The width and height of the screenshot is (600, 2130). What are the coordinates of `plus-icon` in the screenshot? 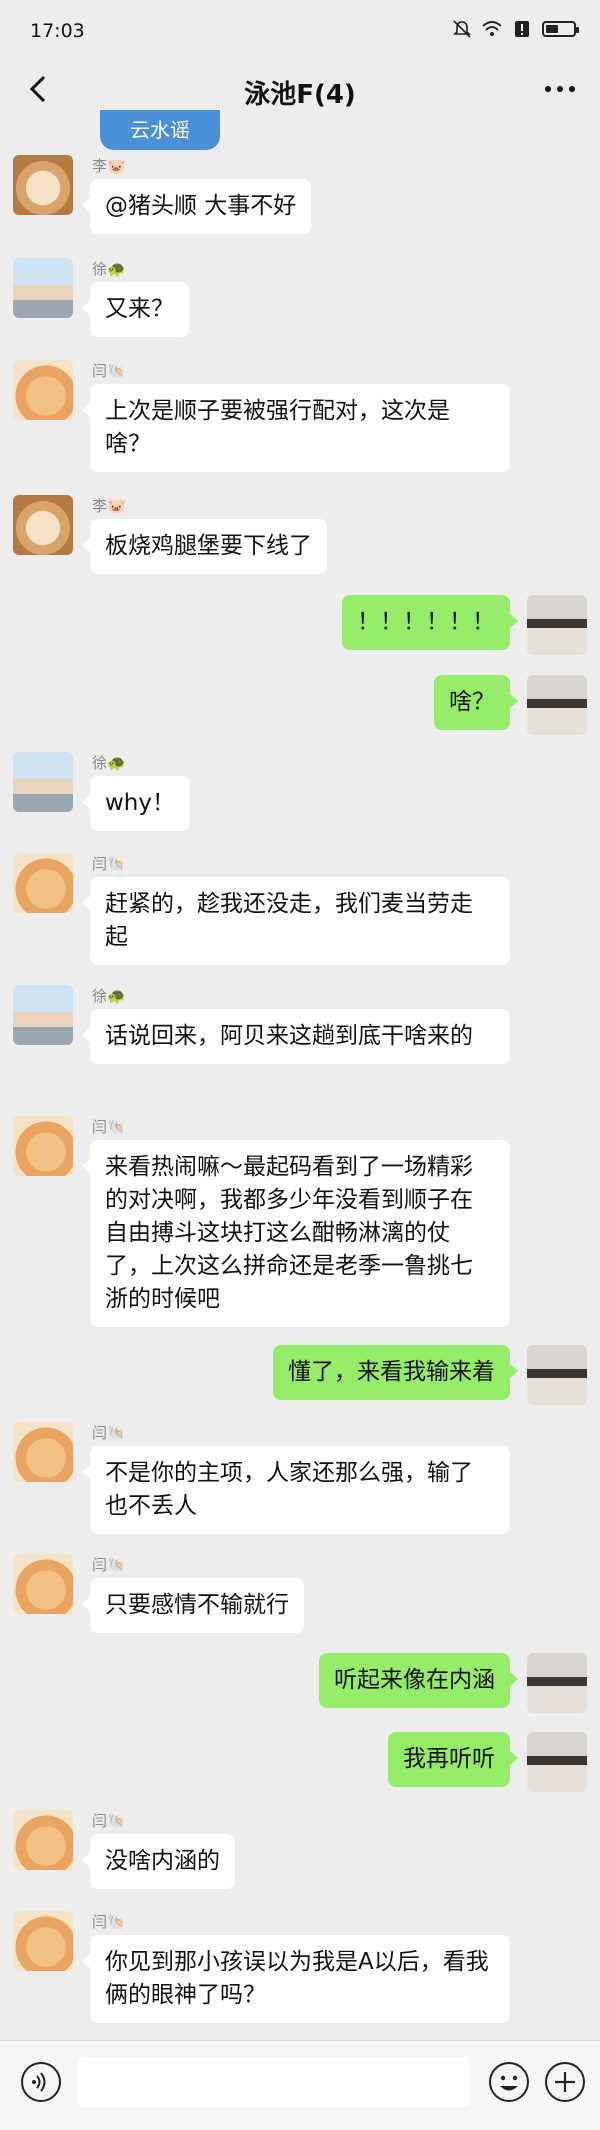 It's located at (565, 2082).